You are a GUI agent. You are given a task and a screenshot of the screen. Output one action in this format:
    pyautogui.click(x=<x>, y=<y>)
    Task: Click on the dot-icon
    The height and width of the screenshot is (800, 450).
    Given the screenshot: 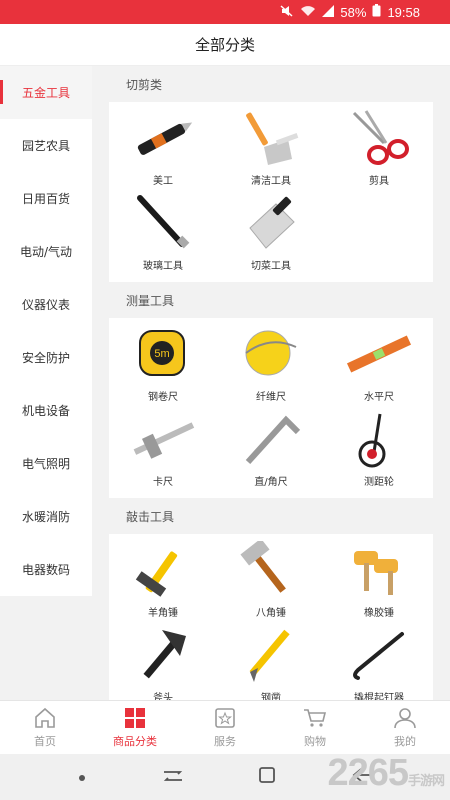 What is the action you would take?
    pyautogui.click(x=82, y=777)
    